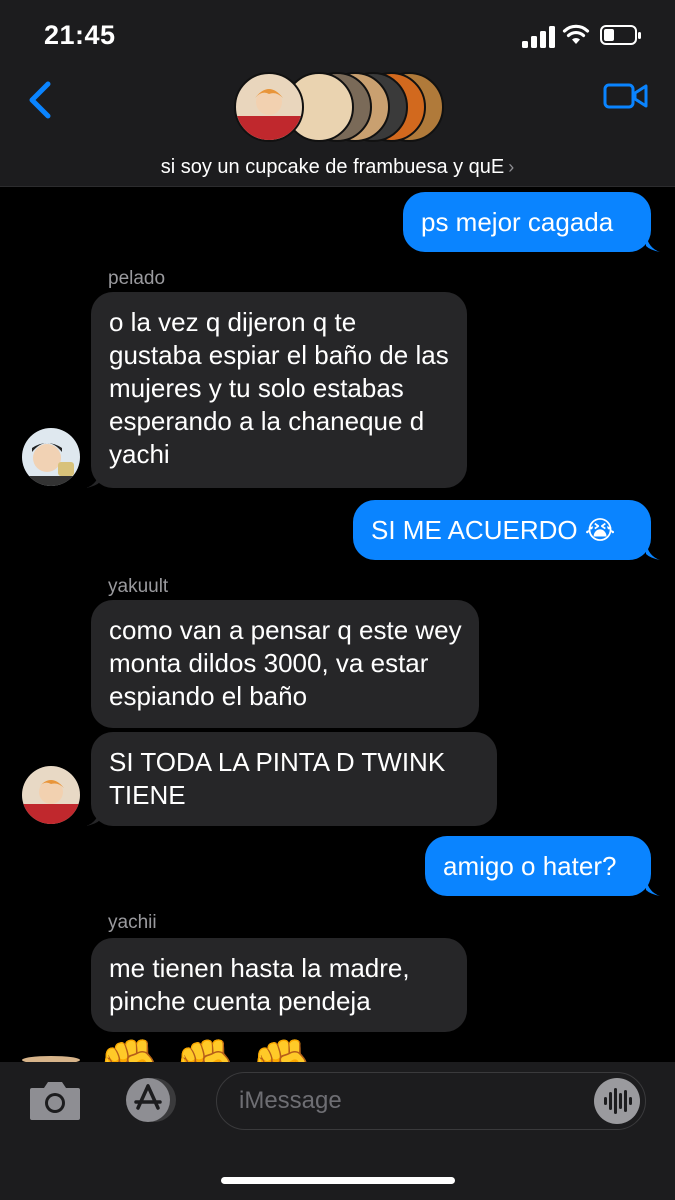 Image resolution: width=675 pixels, height=1200 pixels. What do you see at coordinates (511, 167) in the screenshot?
I see `chevron-right-icon: ›` at bounding box center [511, 167].